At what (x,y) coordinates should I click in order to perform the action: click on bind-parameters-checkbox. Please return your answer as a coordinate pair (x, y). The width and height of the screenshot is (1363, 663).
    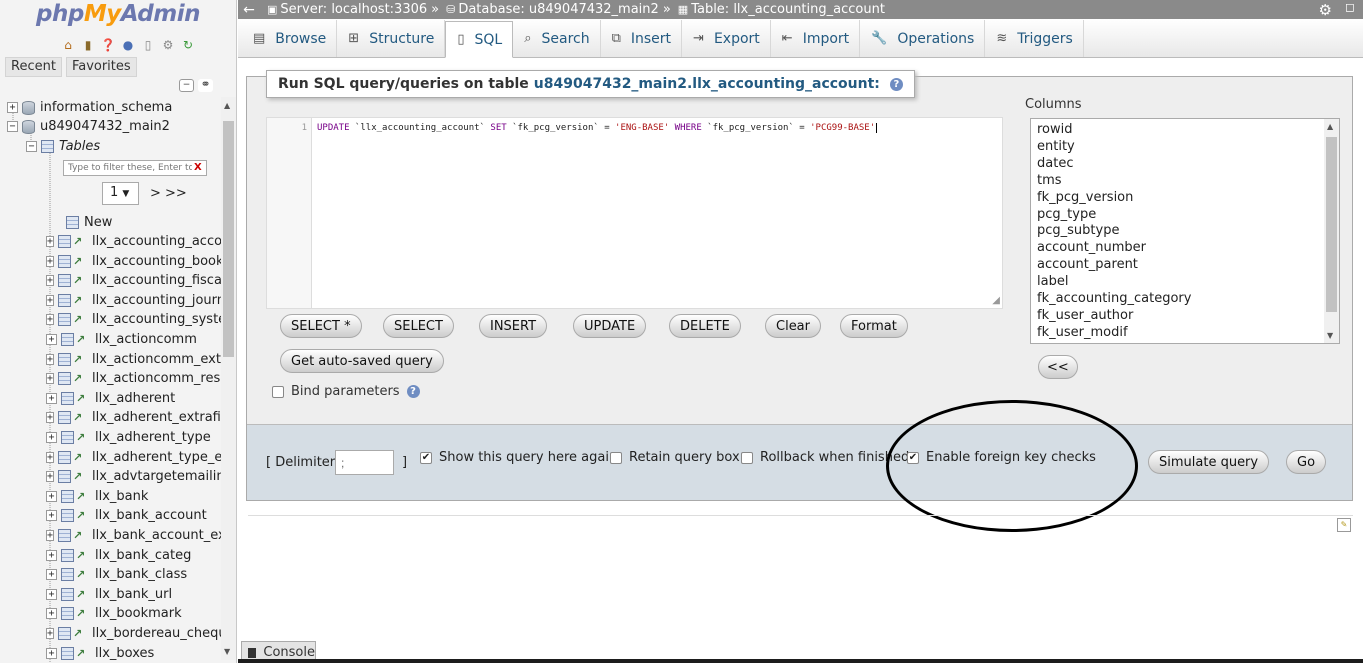
    Looking at the image, I should click on (278, 391).